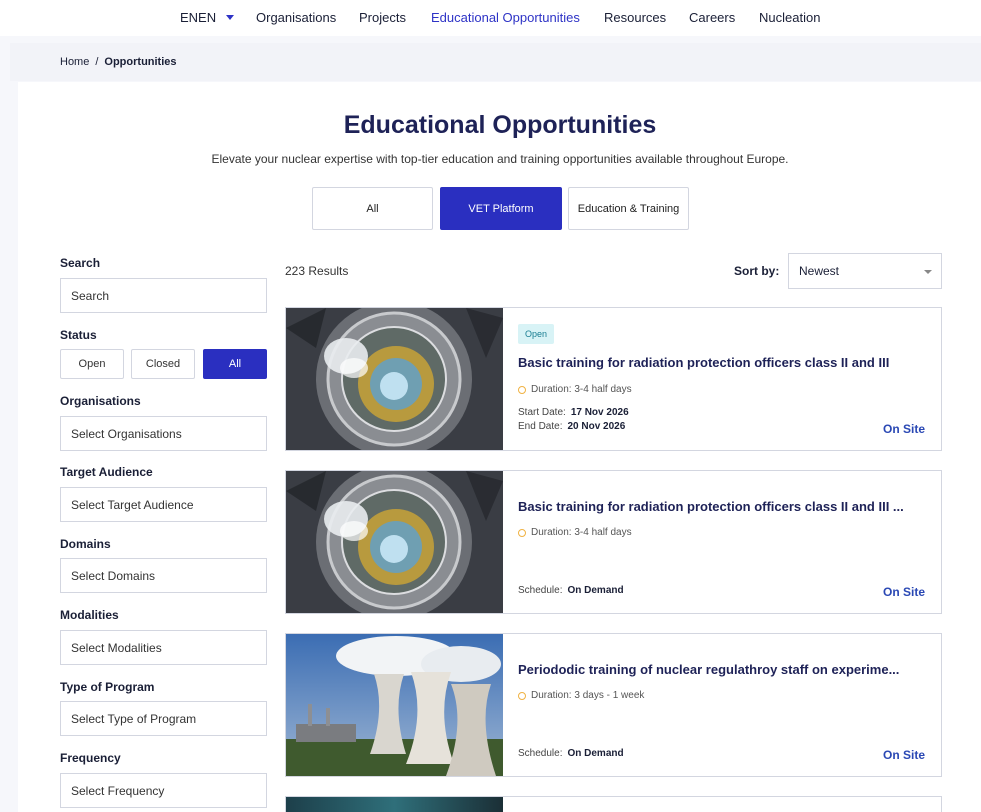  Describe the element at coordinates (163, 718) in the screenshot. I see `program-type-select: Select Type of Program` at that location.